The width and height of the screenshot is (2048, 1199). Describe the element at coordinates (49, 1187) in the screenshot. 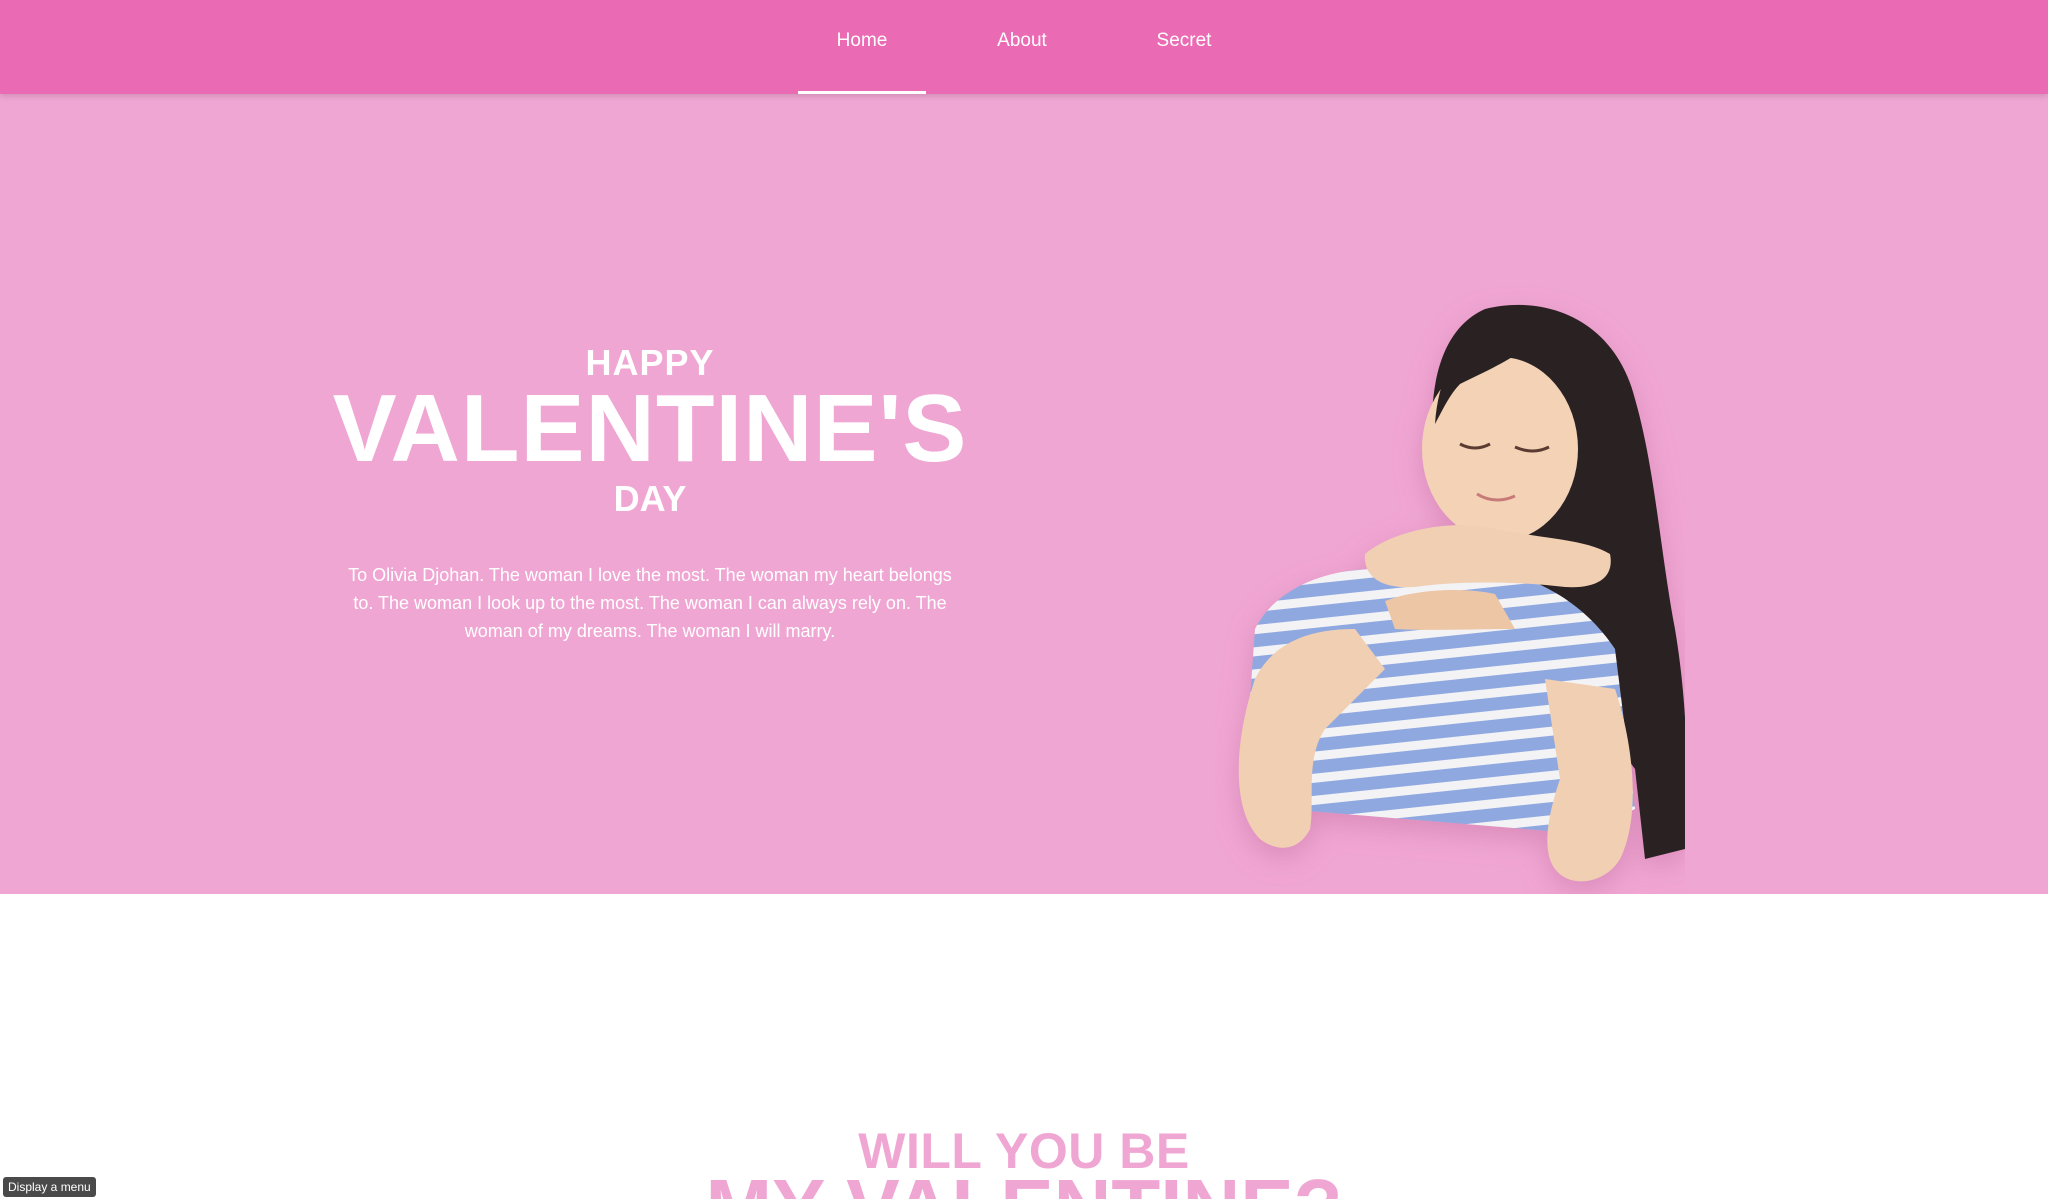

I see `display-menu-tooltip: Display a menu` at that location.